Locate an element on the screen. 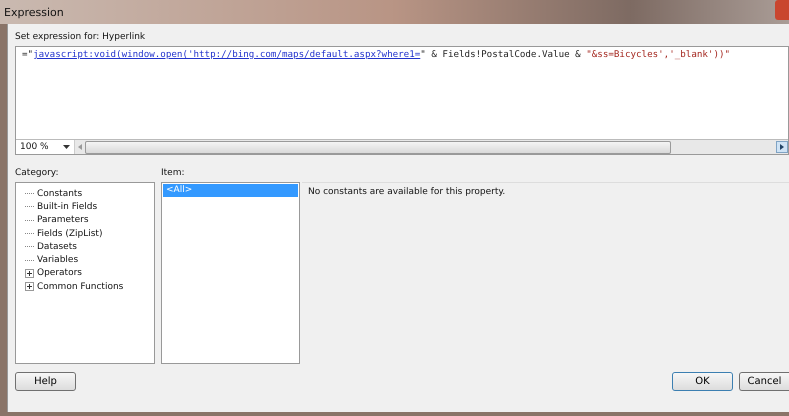  category-item: Datasets is located at coordinates (57, 247).